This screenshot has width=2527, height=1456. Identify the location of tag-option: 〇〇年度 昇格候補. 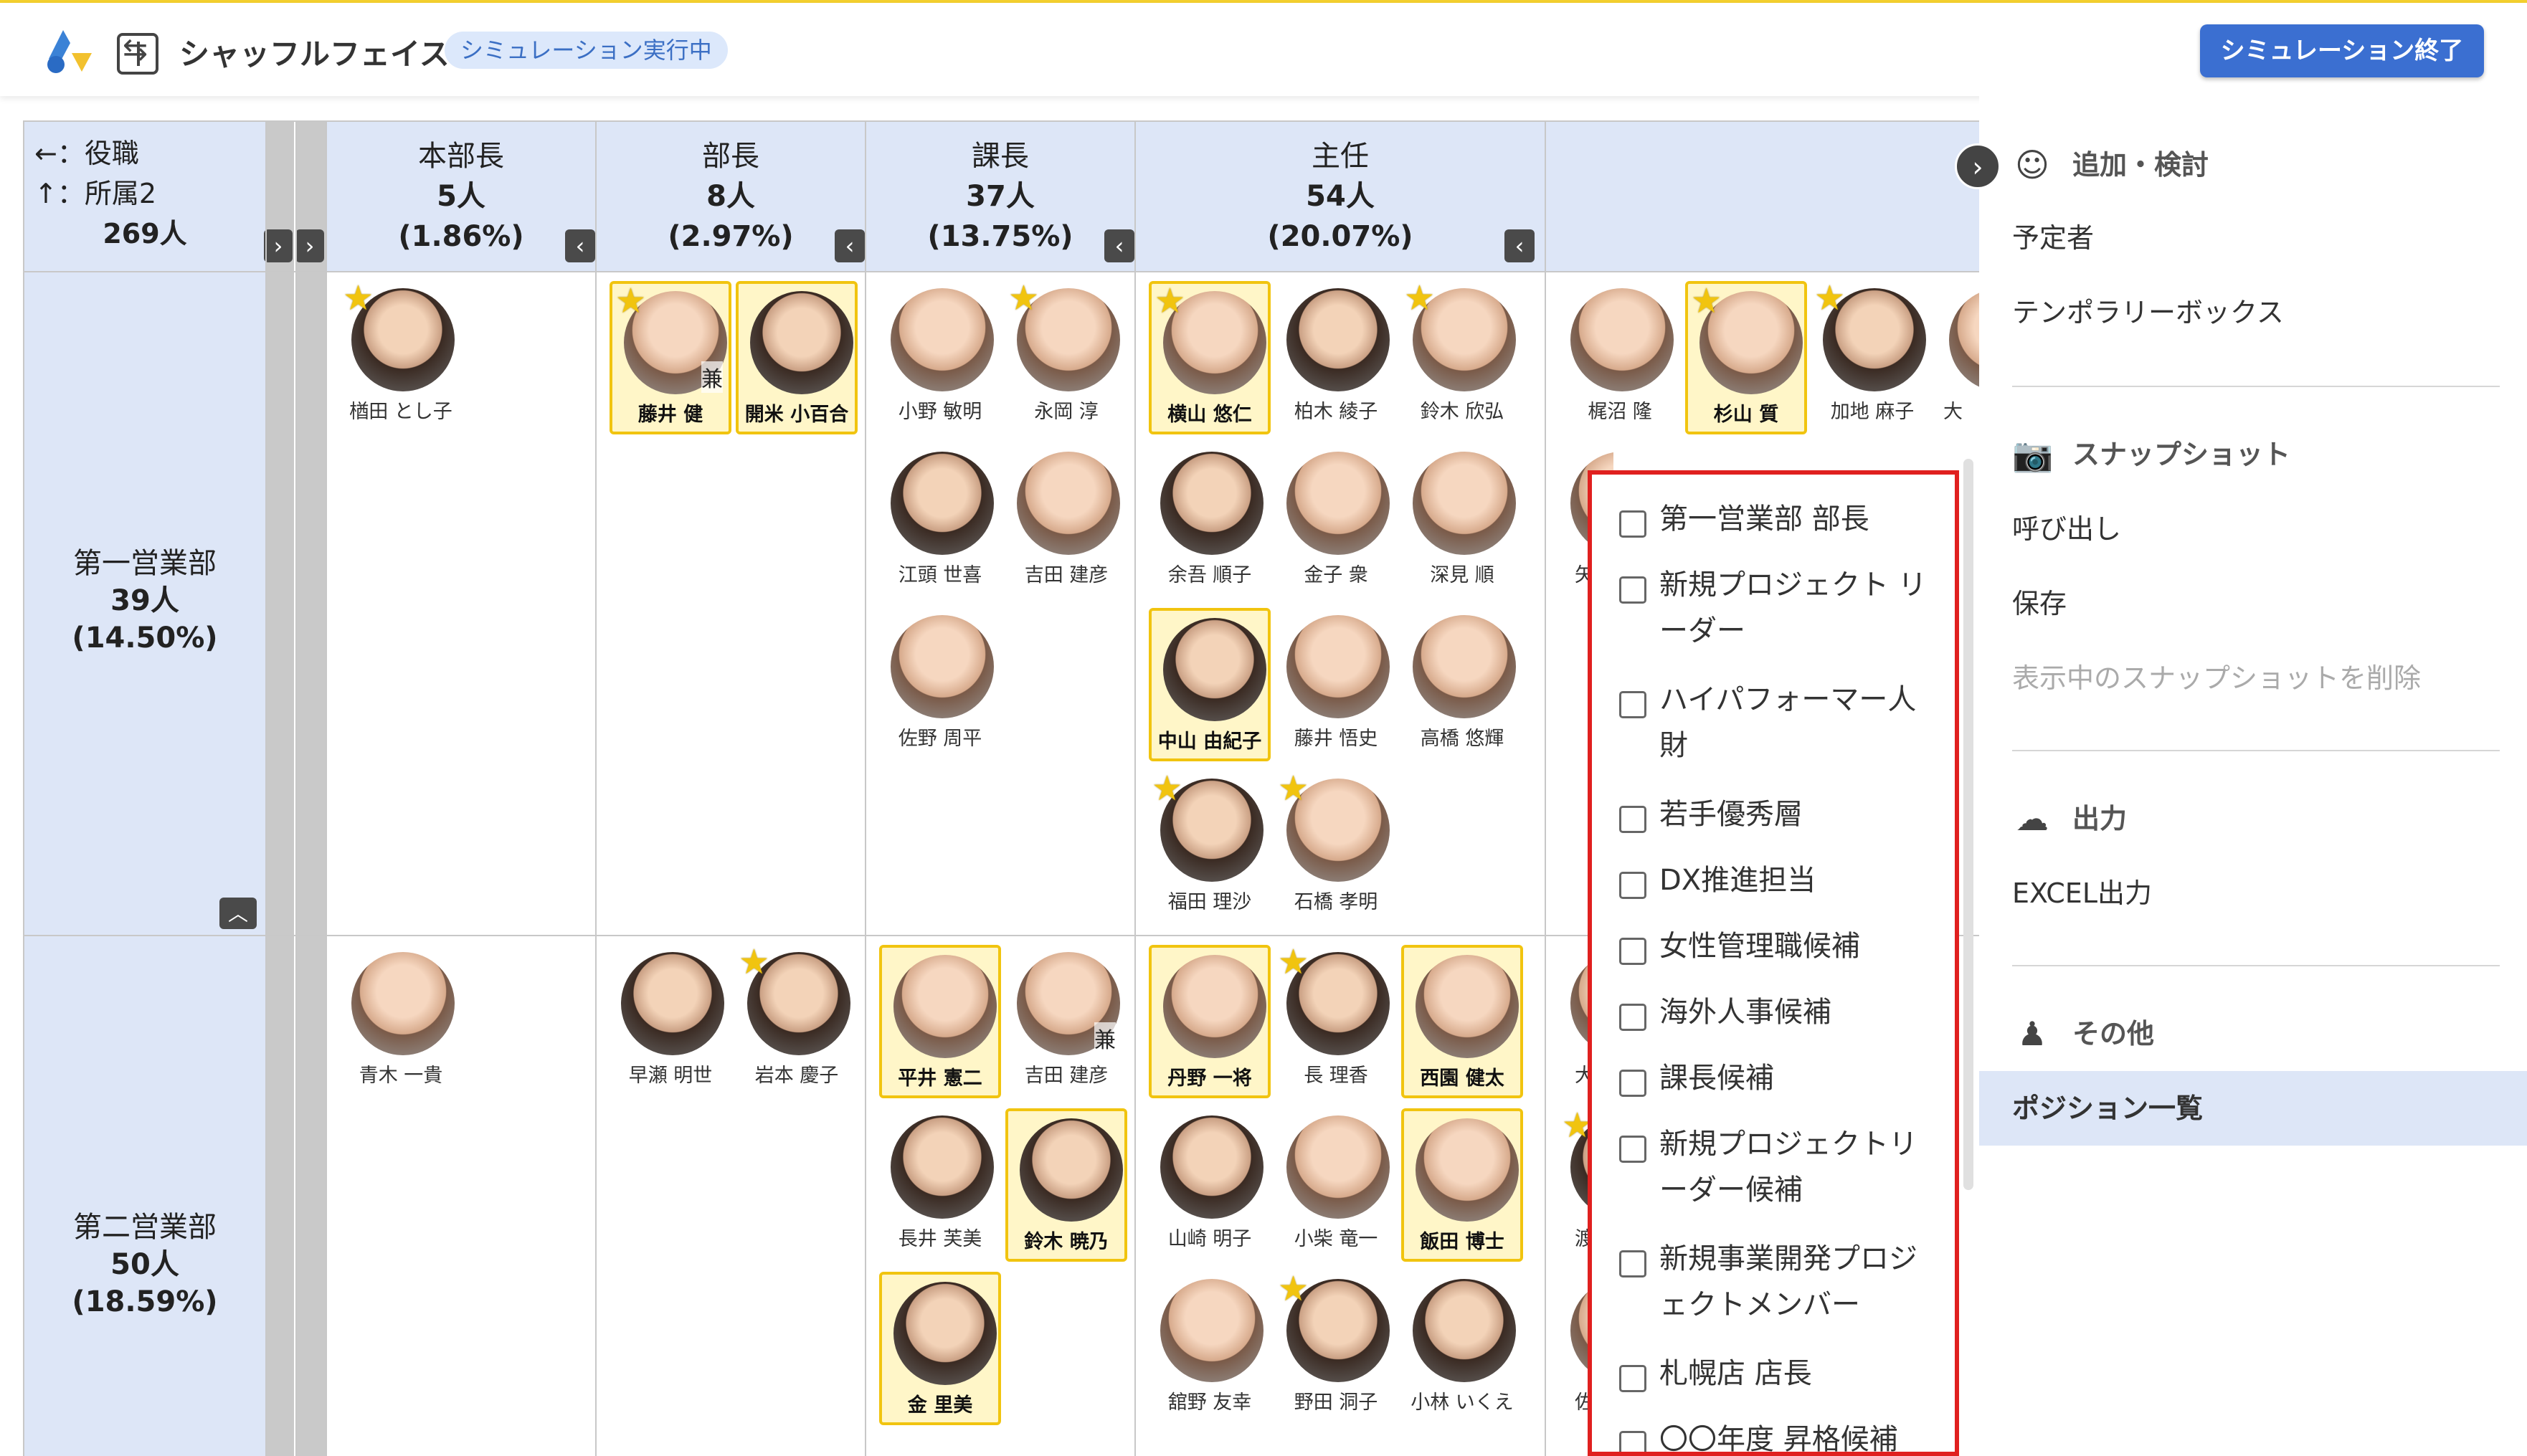
(1777, 1434).